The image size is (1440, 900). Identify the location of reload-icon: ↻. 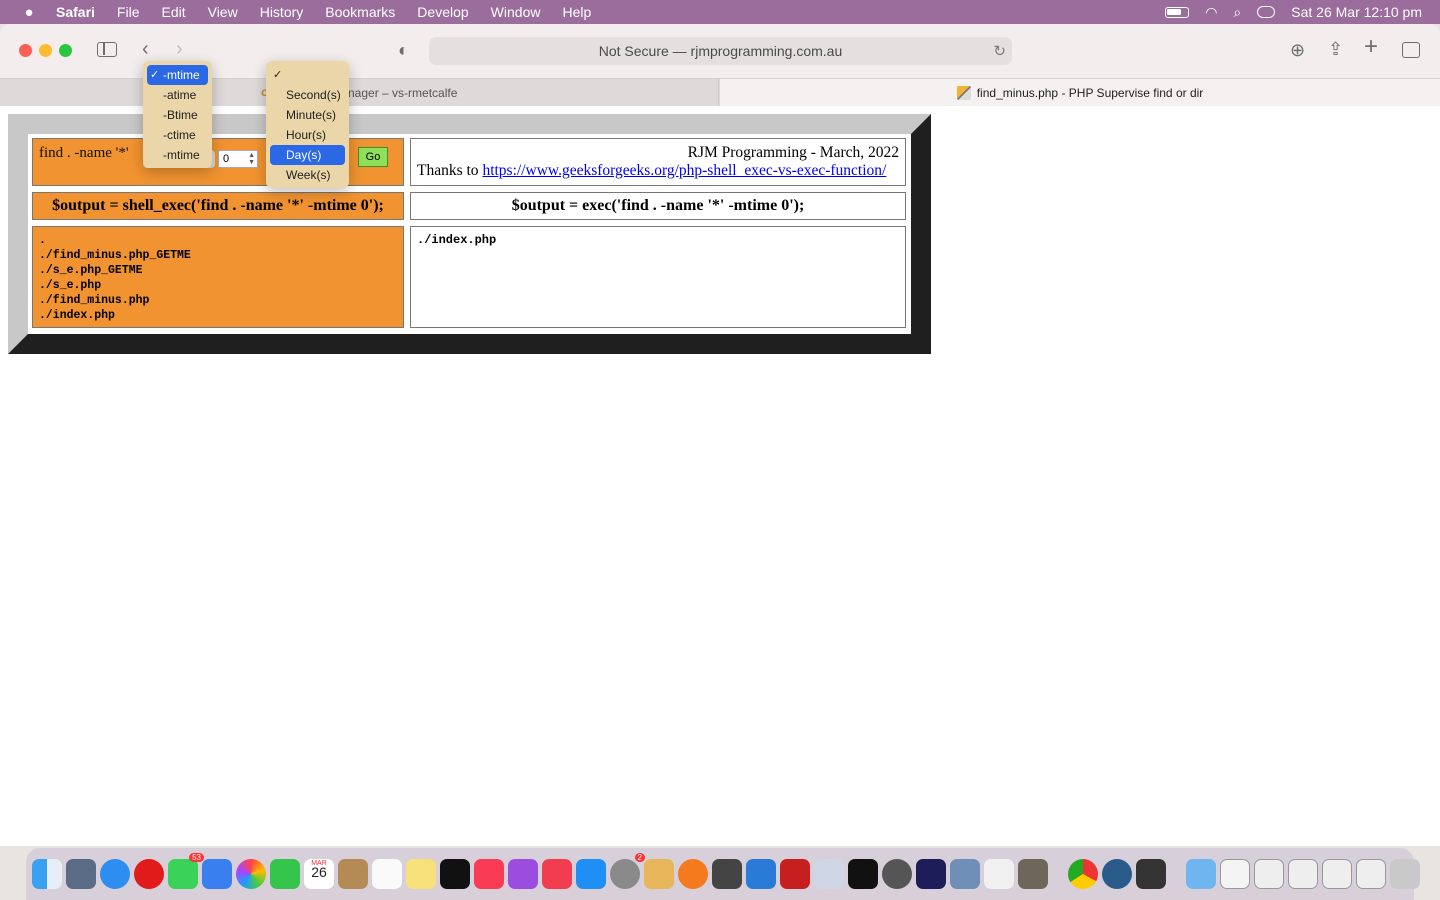
(999, 51).